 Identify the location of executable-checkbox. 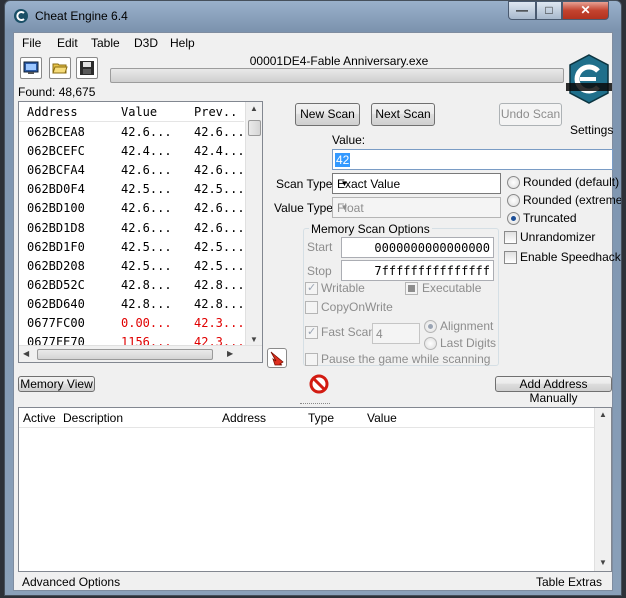
(411, 288).